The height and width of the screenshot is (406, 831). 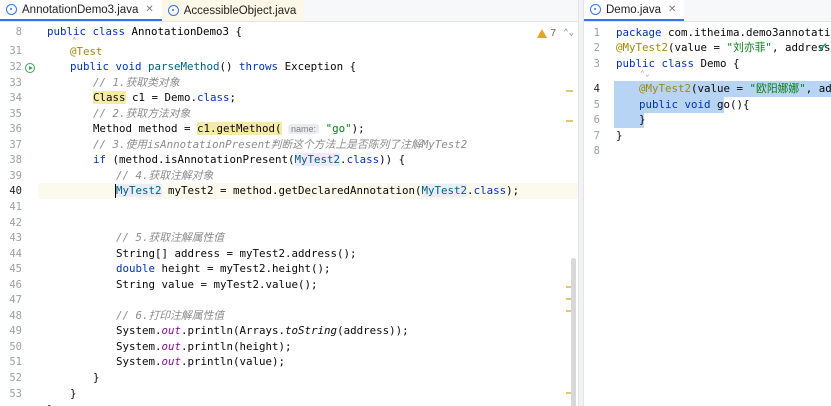 I want to click on line-number: 51, so click(x=15, y=362).